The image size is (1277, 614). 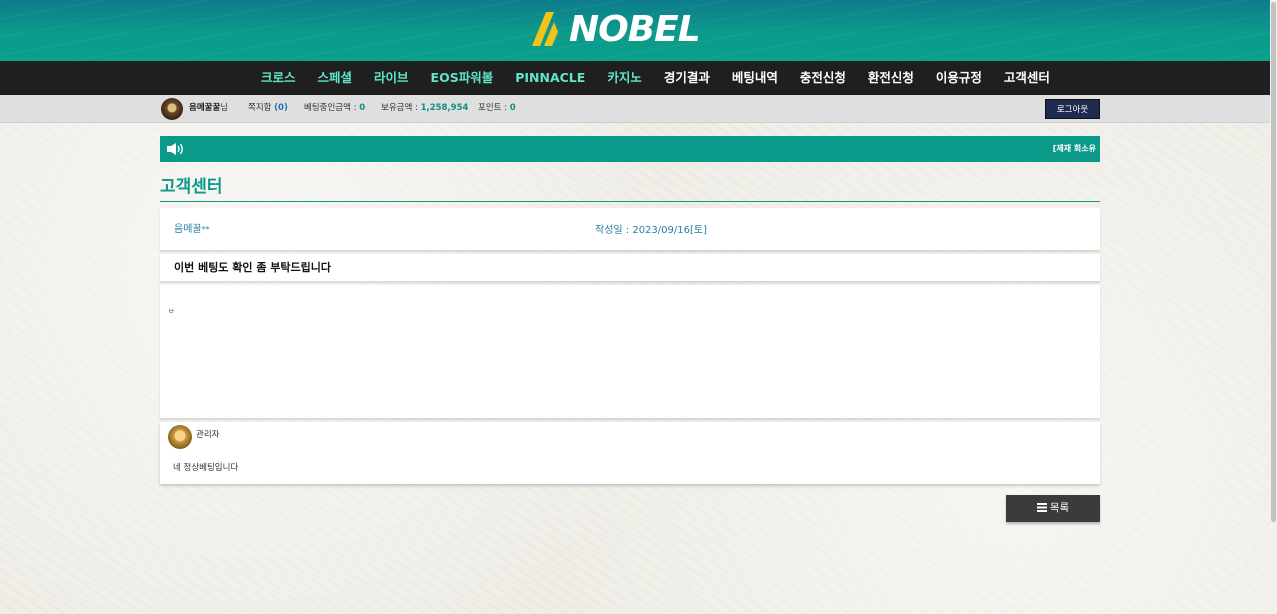 I want to click on logo-mark-icon, so click(x=545, y=29).